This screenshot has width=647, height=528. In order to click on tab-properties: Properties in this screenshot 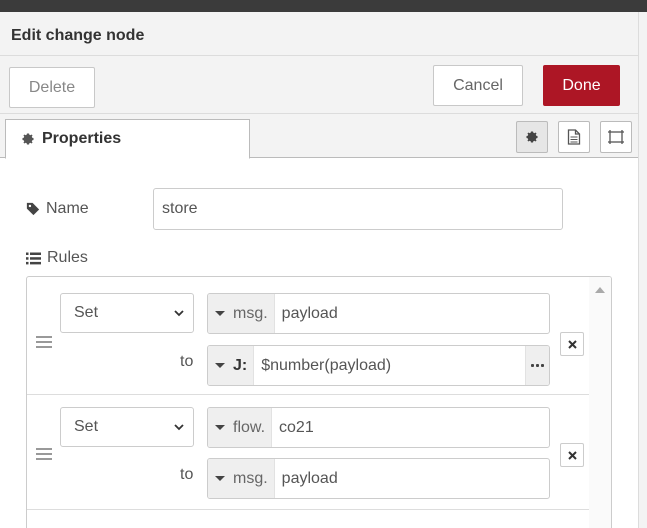, I will do `click(127, 139)`.